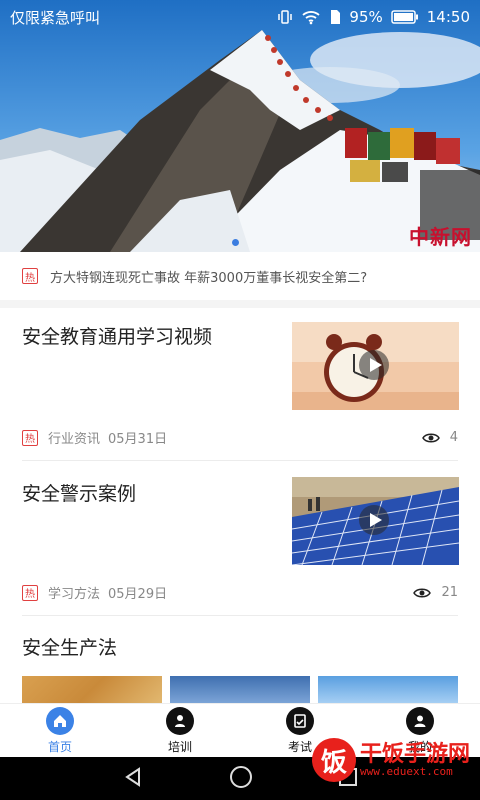 This screenshot has height=800, width=480. I want to click on training-icon, so click(180, 720).